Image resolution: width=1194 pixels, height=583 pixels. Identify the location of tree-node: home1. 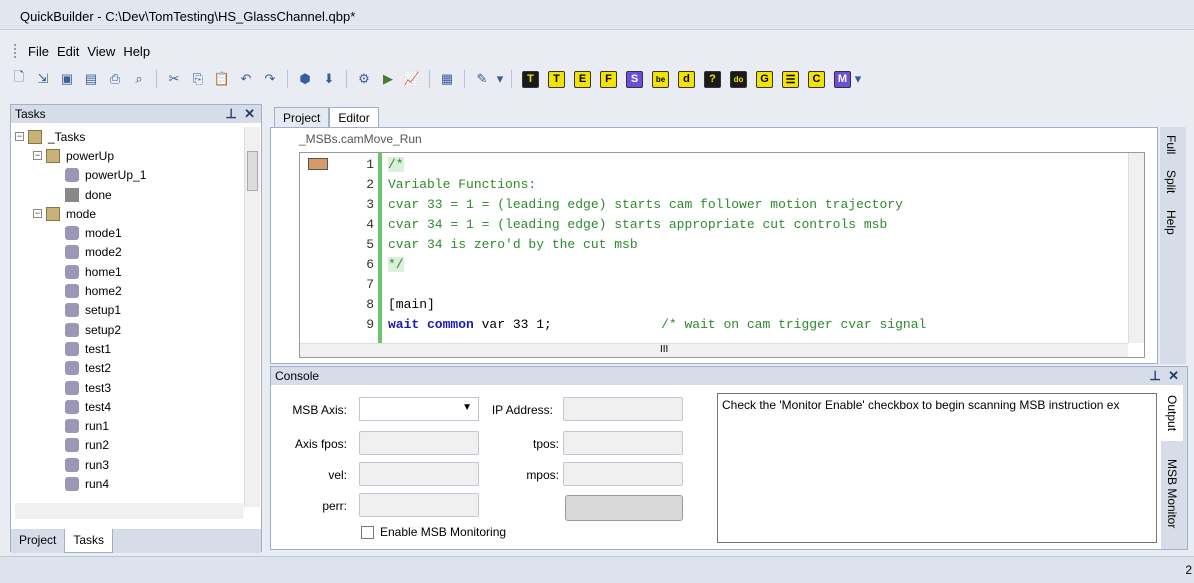
(129, 271).